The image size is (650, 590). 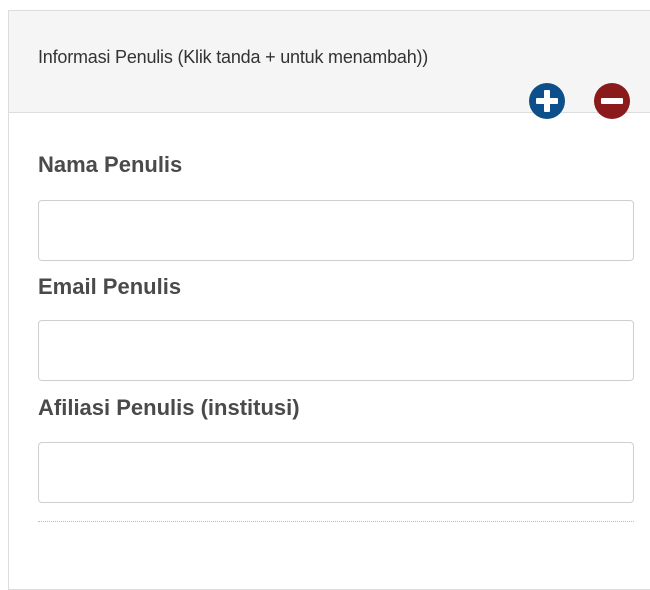 I want to click on author-email-input, so click(x=336, y=350).